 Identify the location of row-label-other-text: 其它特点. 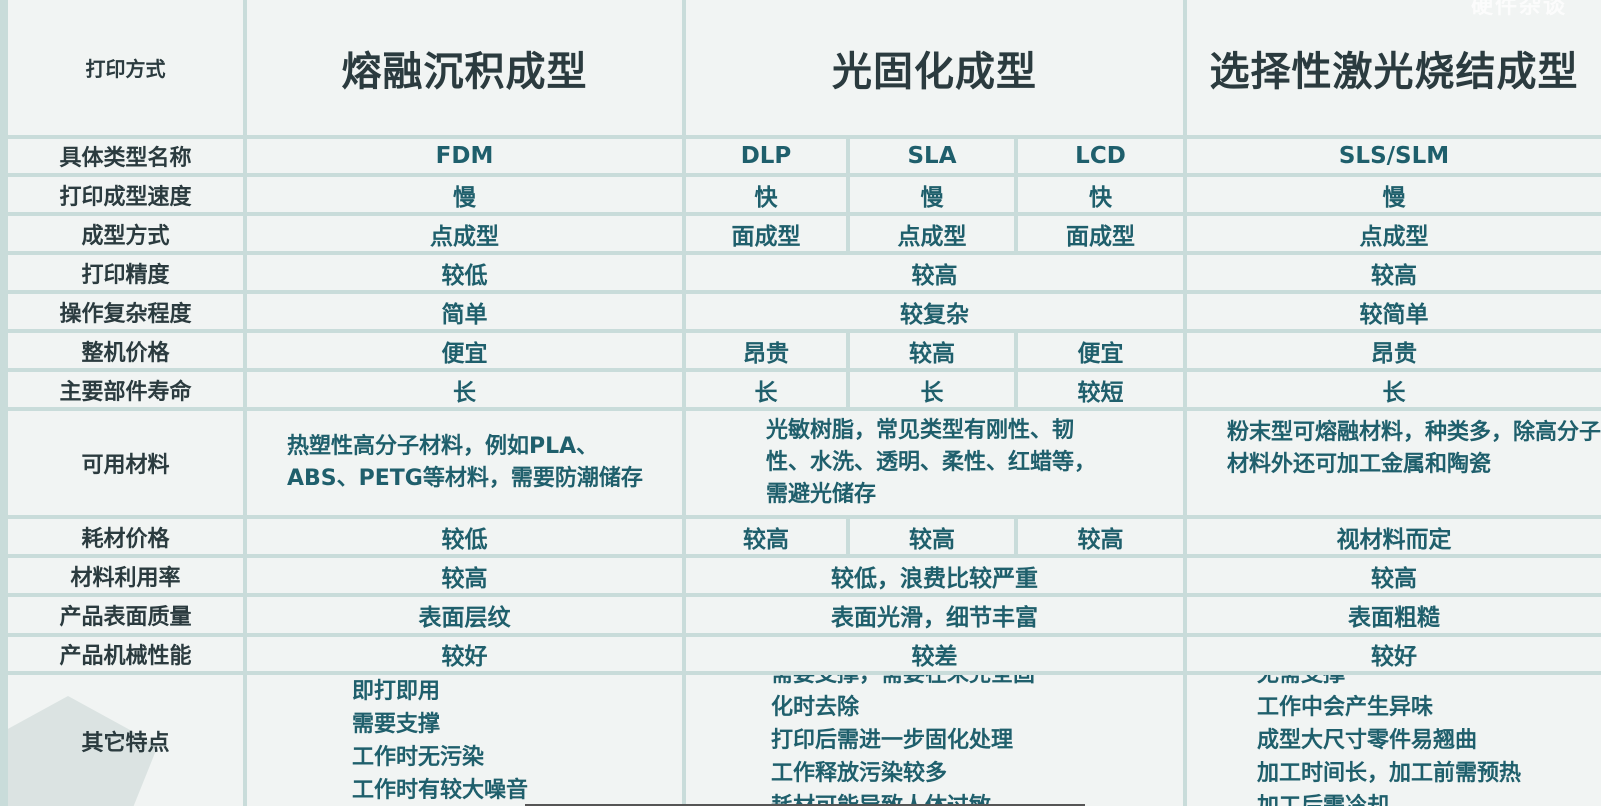
(125, 743).